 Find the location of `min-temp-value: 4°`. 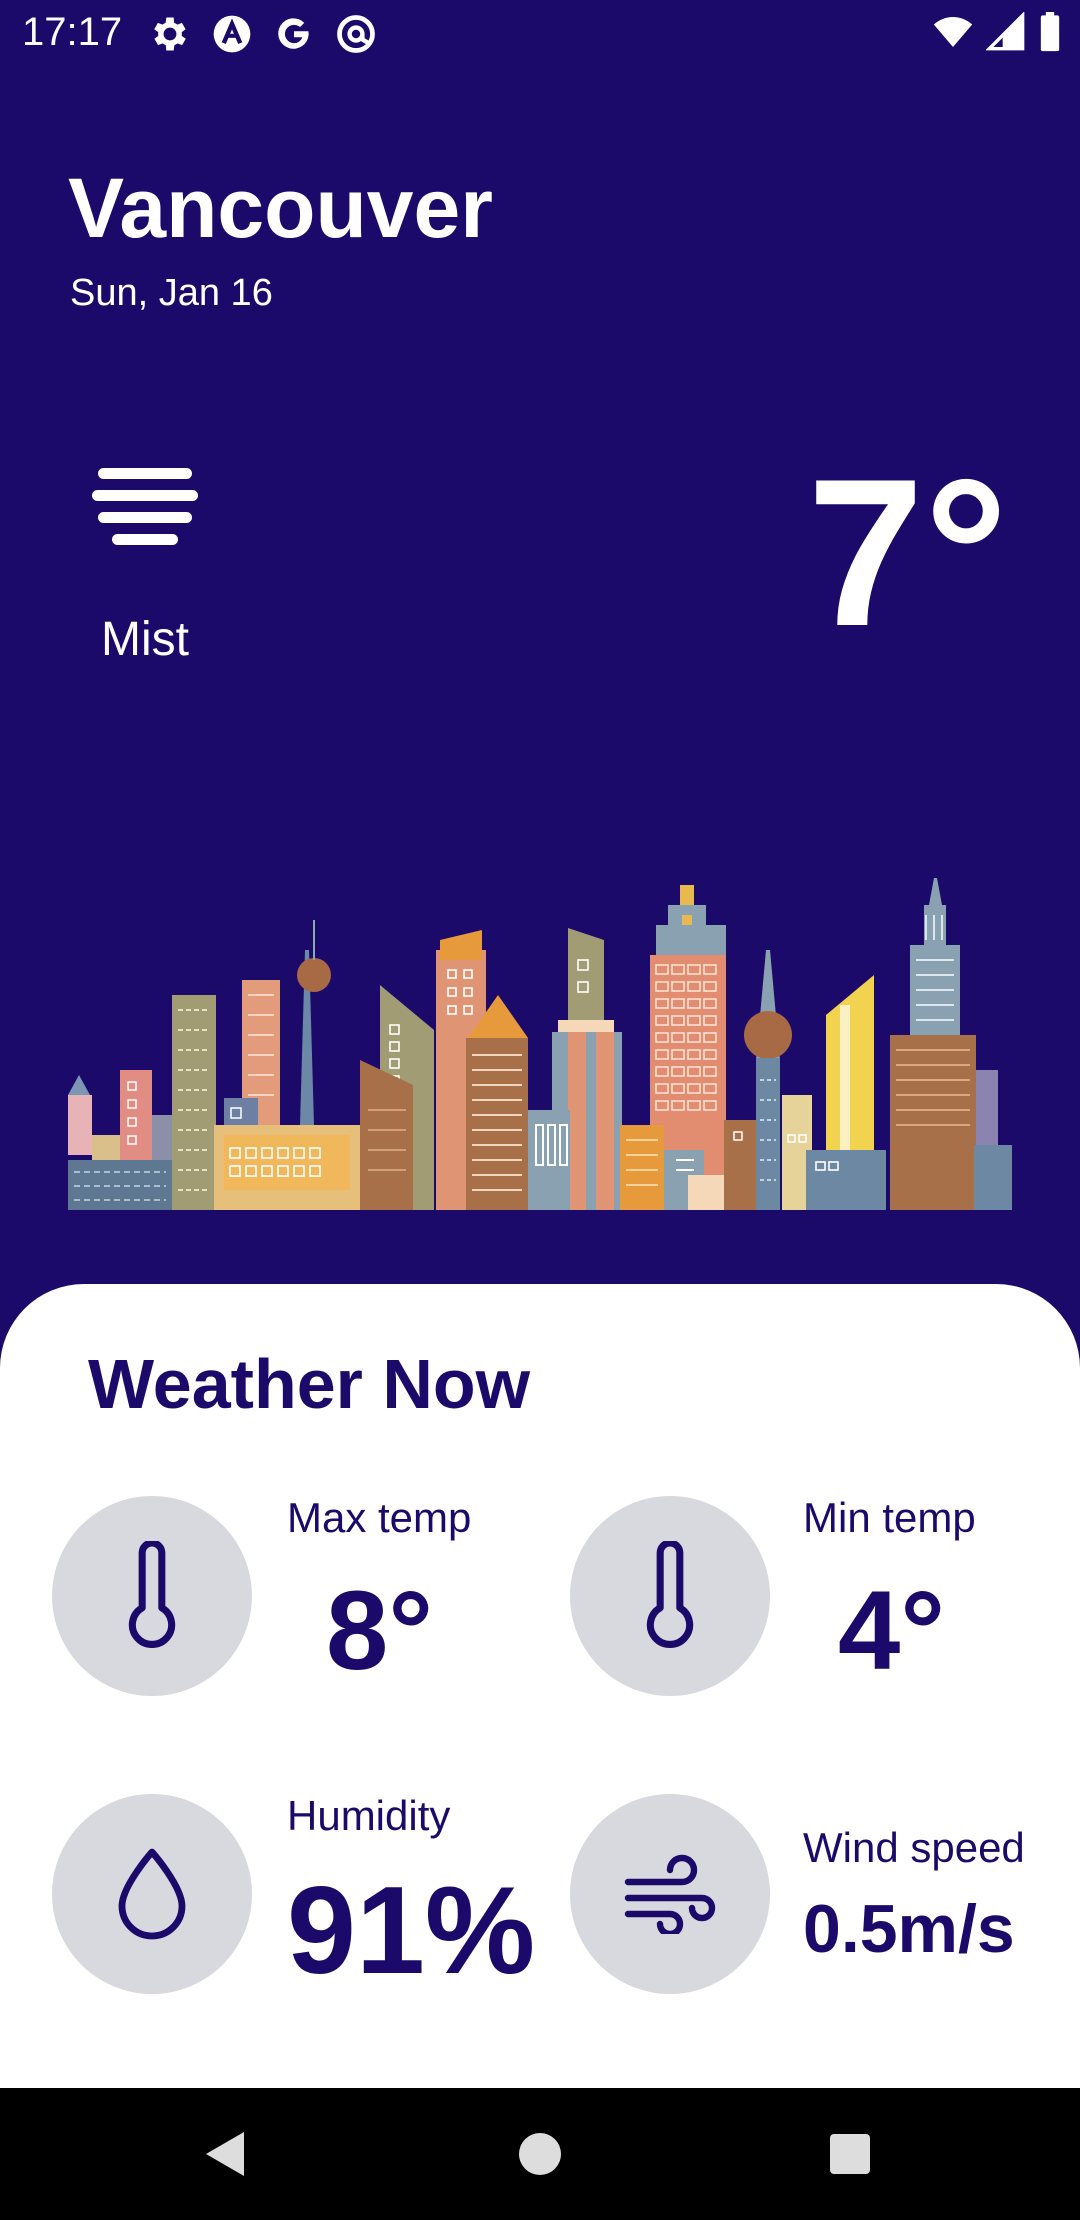

min-temp-value: 4° is located at coordinates (892, 1630).